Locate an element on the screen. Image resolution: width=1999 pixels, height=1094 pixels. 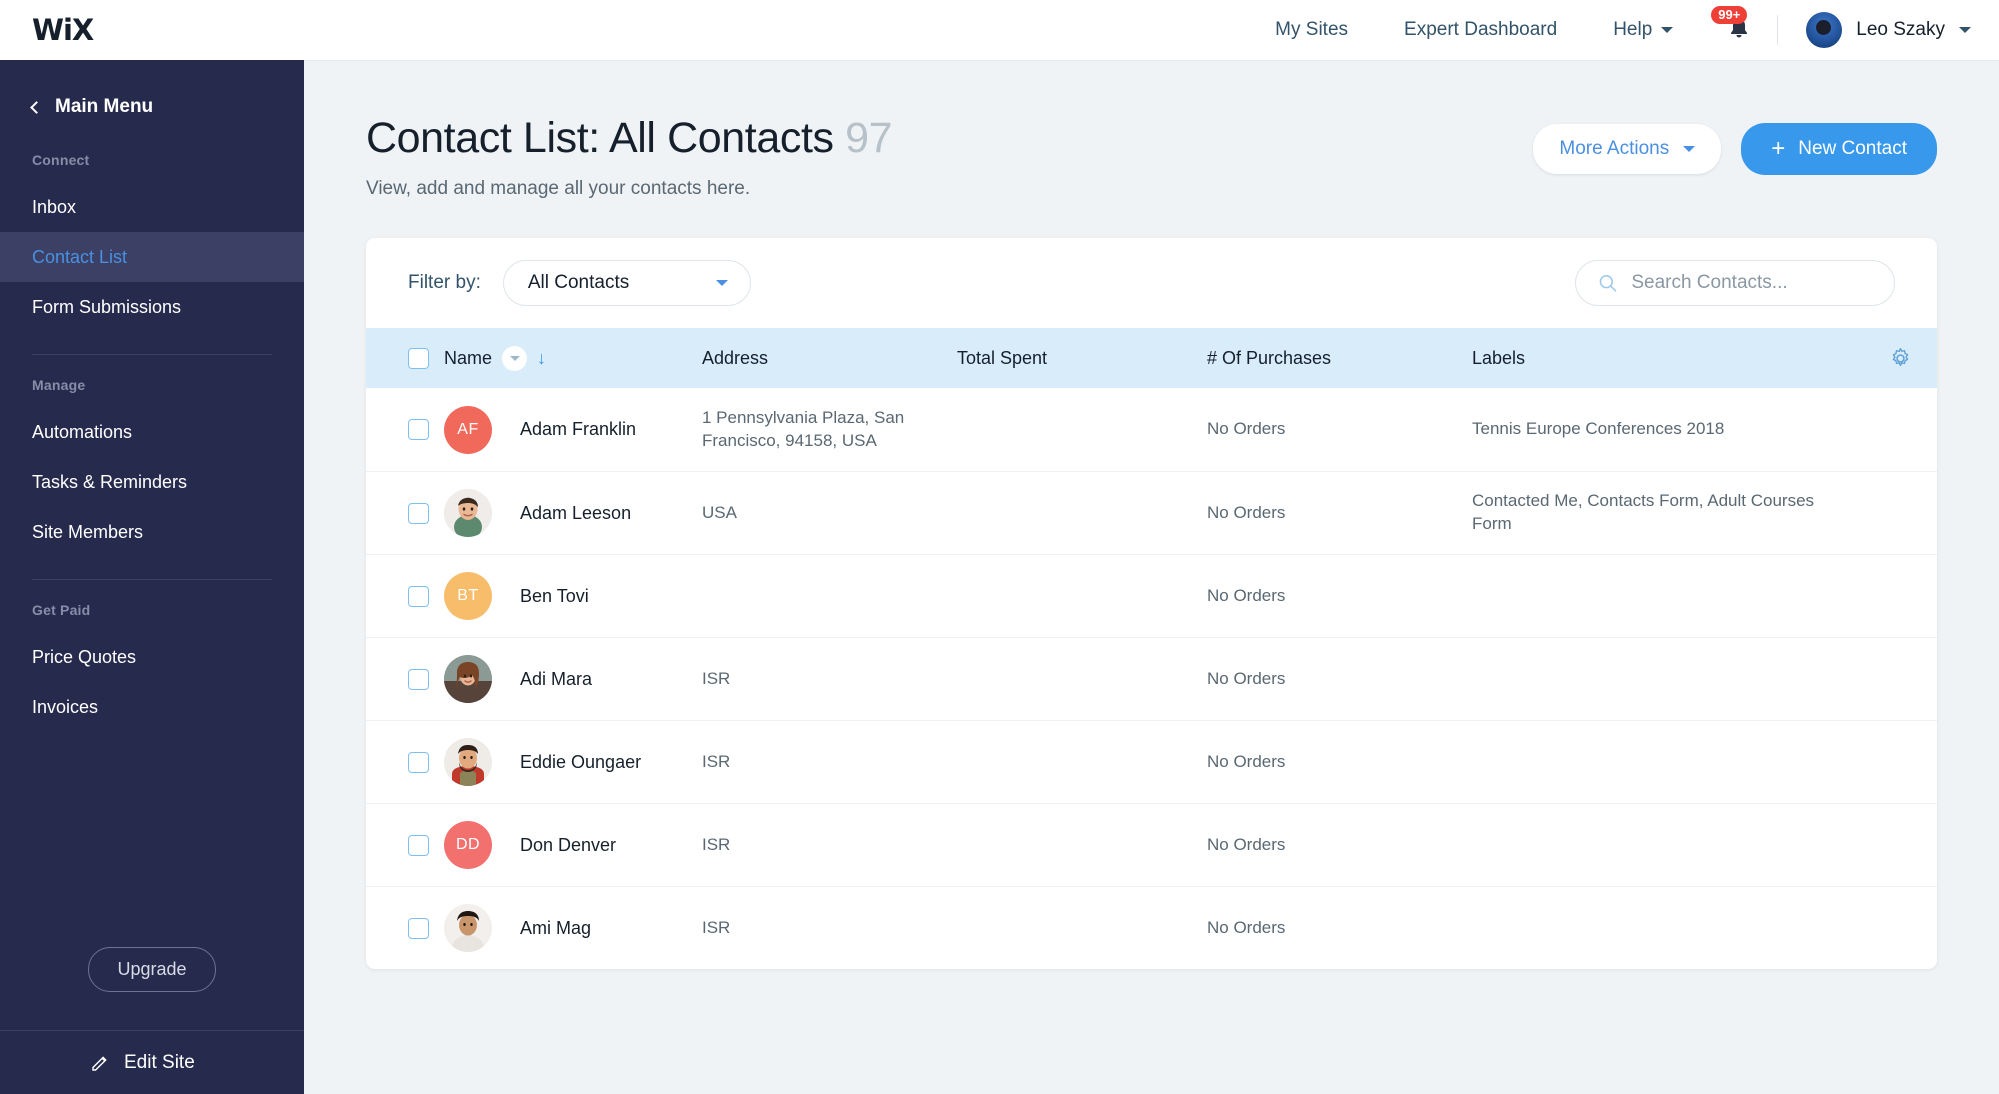
sidebar-divider is located at coordinates (152, 579).